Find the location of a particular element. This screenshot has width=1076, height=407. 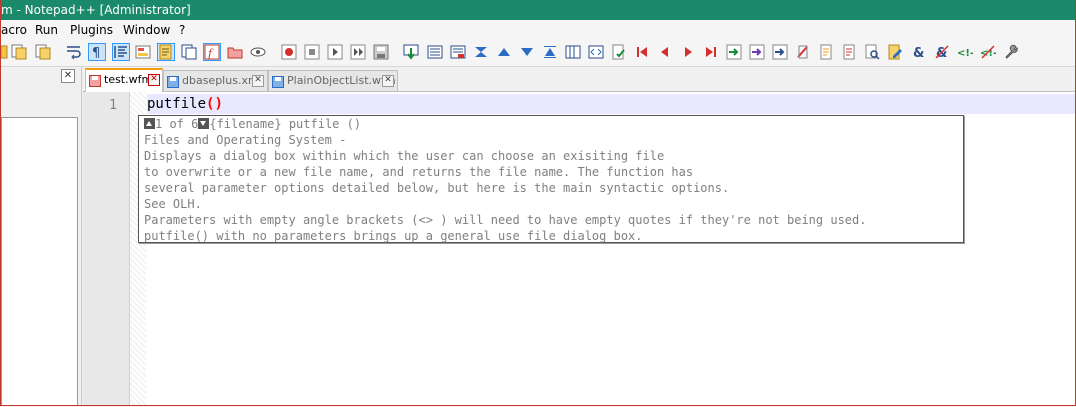

uncomment-icon: <!-- is located at coordinates (988, 52).